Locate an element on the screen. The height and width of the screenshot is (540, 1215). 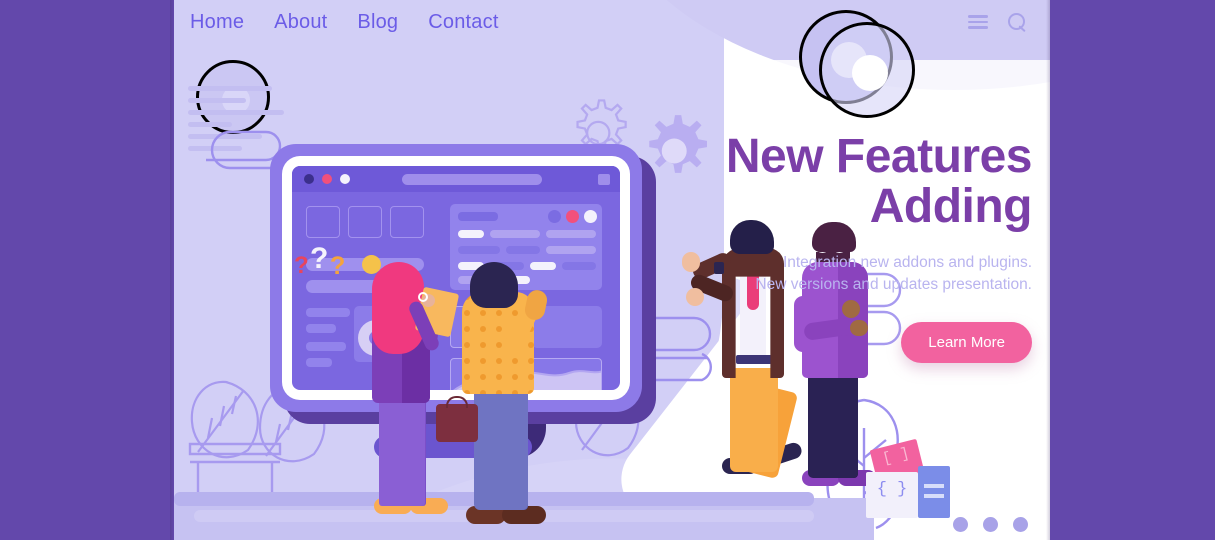
man-purple-legs is located at coordinates (833, 423).